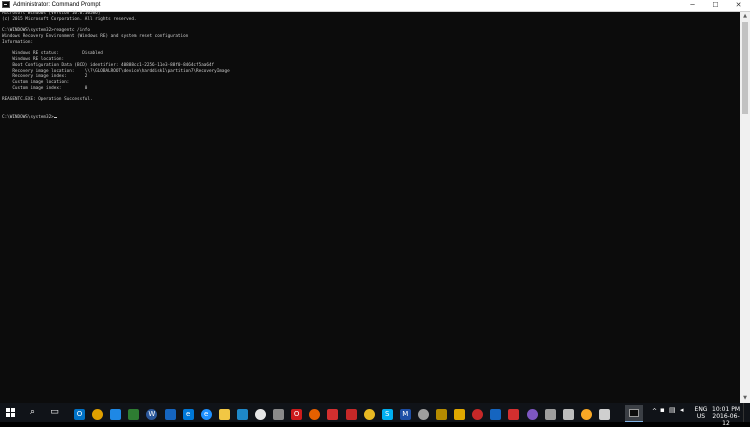 This screenshot has height=427, width=750. What do you see at coordinates (45, 88) in the screenshot?
I see `console-line: Custom image index: 0` at bounding box center [45, 88].